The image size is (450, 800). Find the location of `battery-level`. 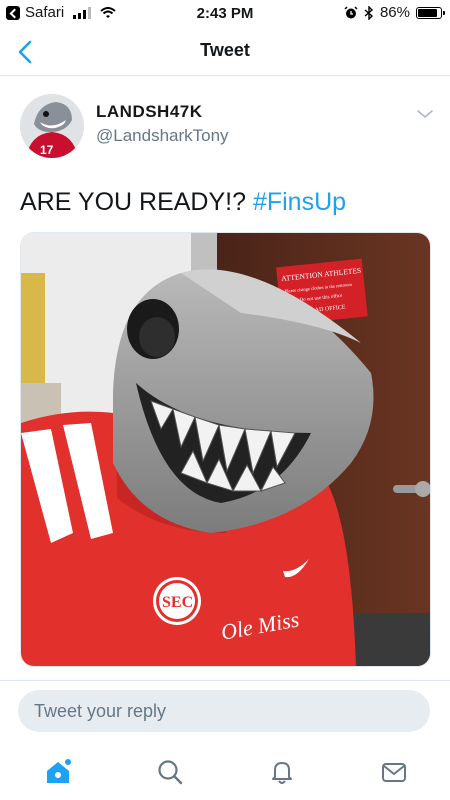

battery-level is located at coordinates (427, 12).